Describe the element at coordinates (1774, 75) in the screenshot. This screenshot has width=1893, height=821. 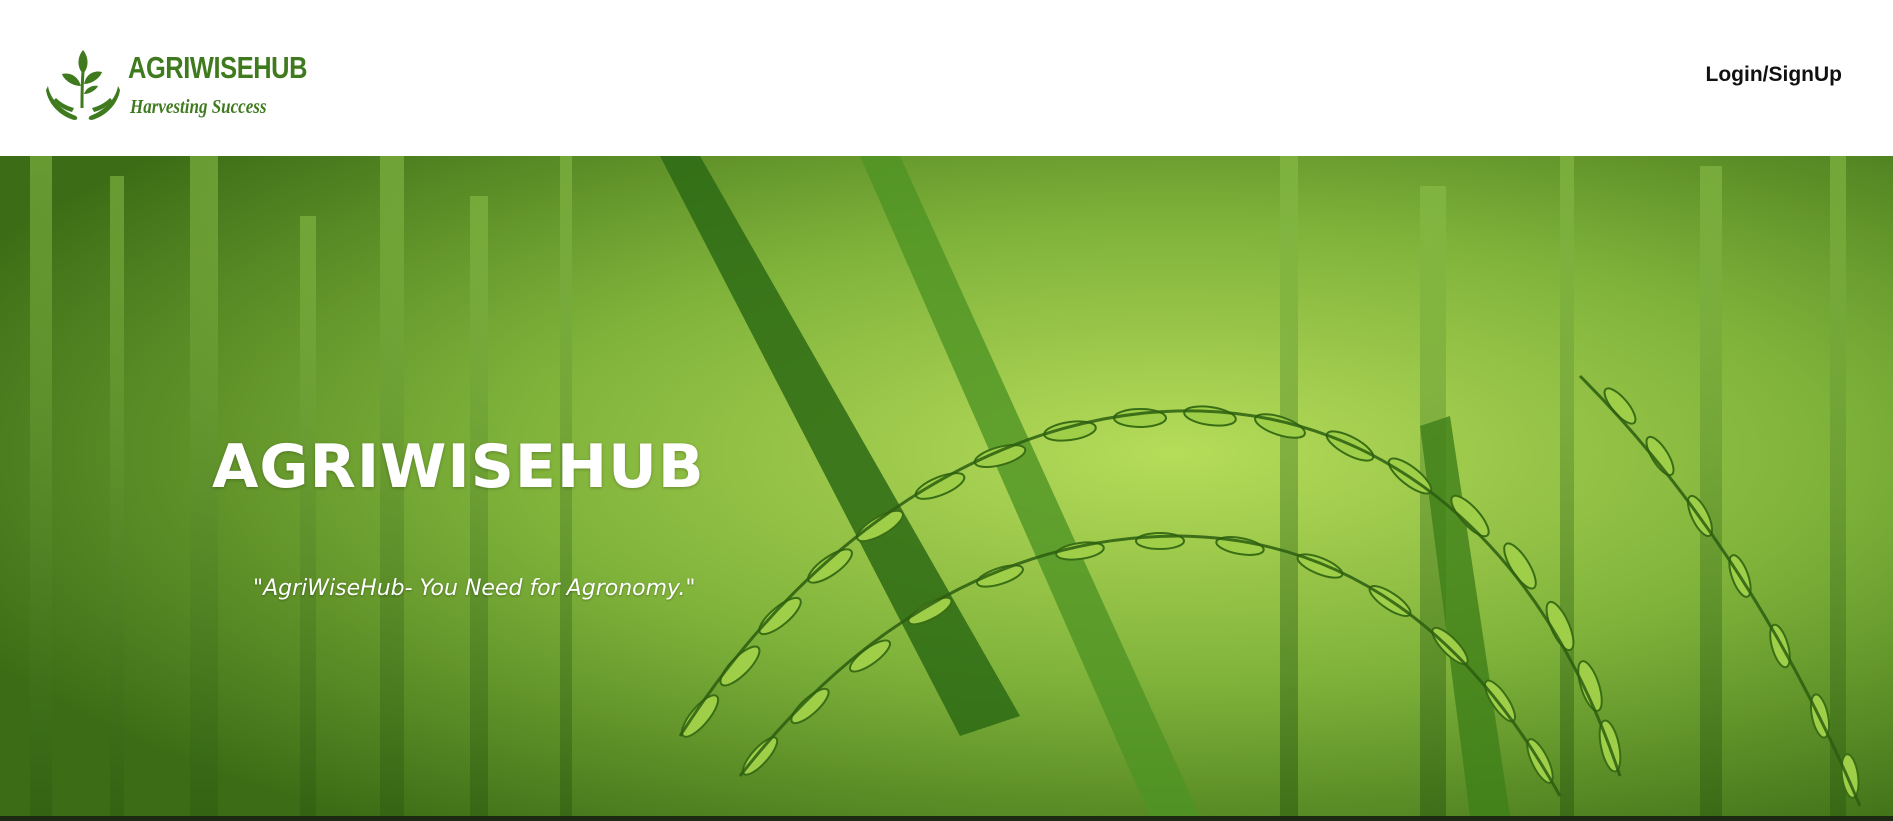
I see `login-signup-link: Login/SignUp` at that location.